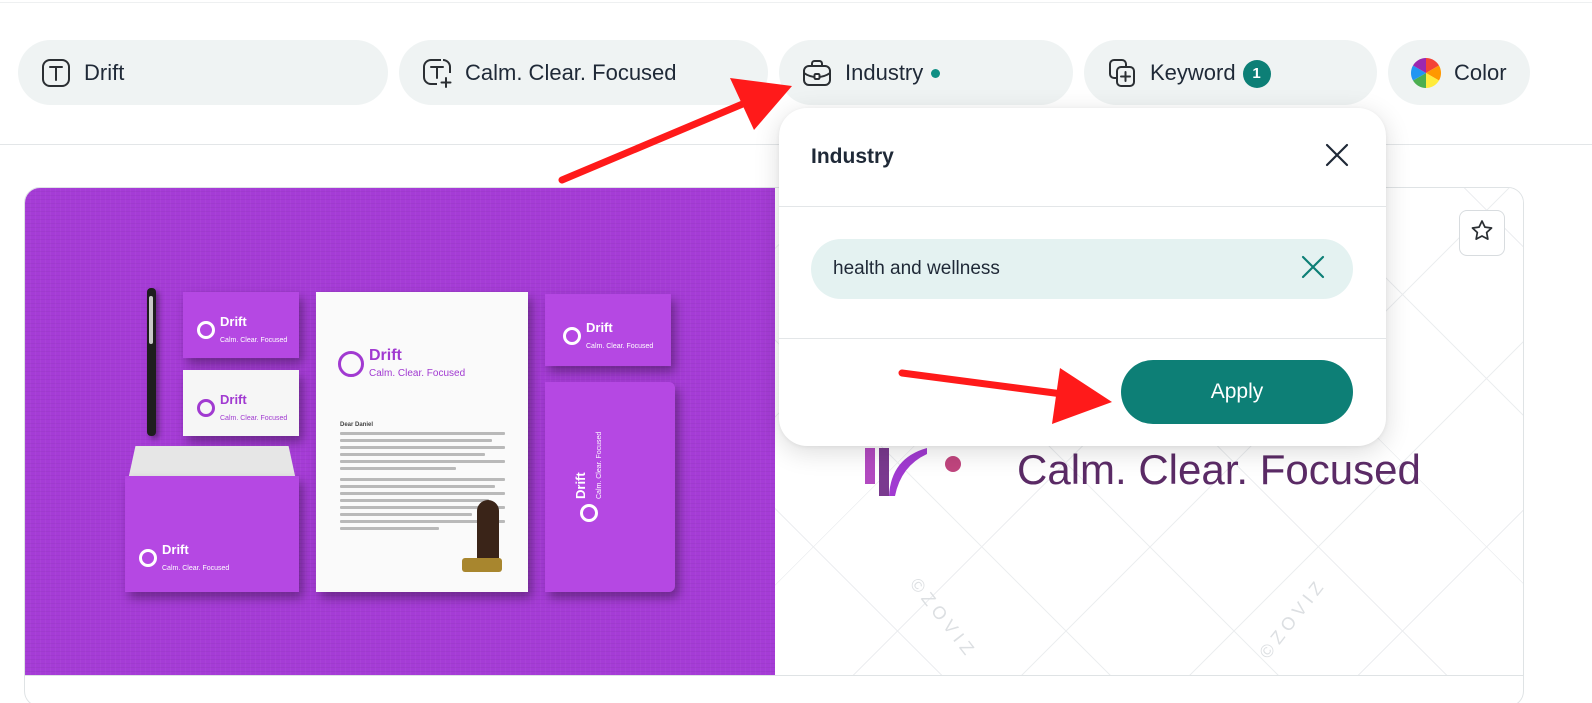 The image size is (1592, 703). What do you see at coordinates (1082, 269) in the screenshot?
I see `industry-input: health and wellness` at bounding box center [1082, 269].